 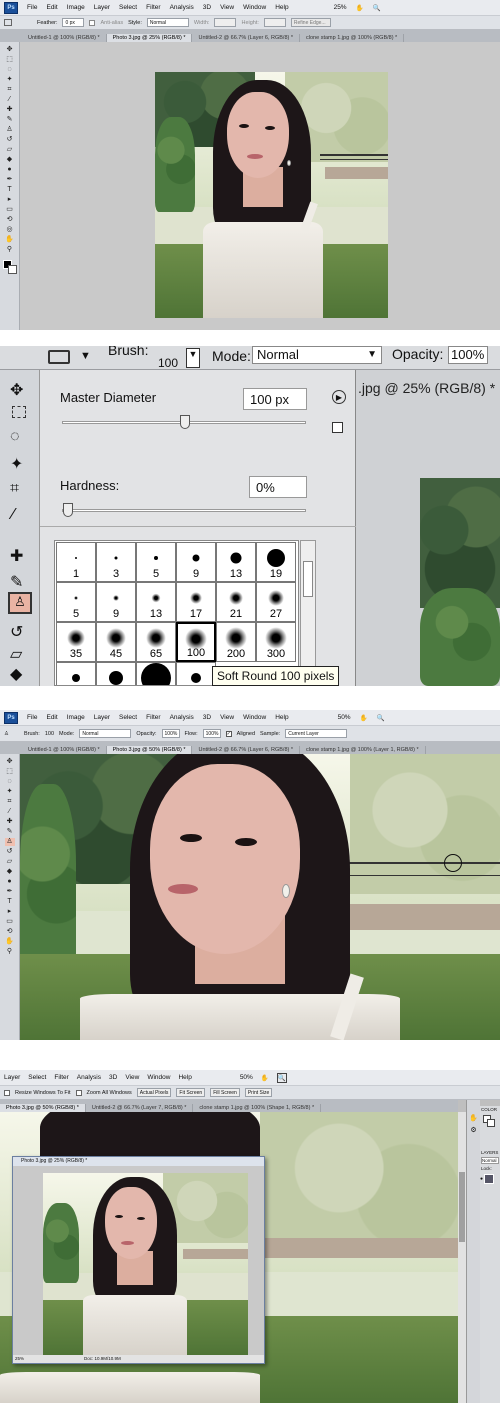 What do you see at coordinates (211, 733) in the screenshot?
I see `flow-field: 100%` at bounding box center [211, 733].